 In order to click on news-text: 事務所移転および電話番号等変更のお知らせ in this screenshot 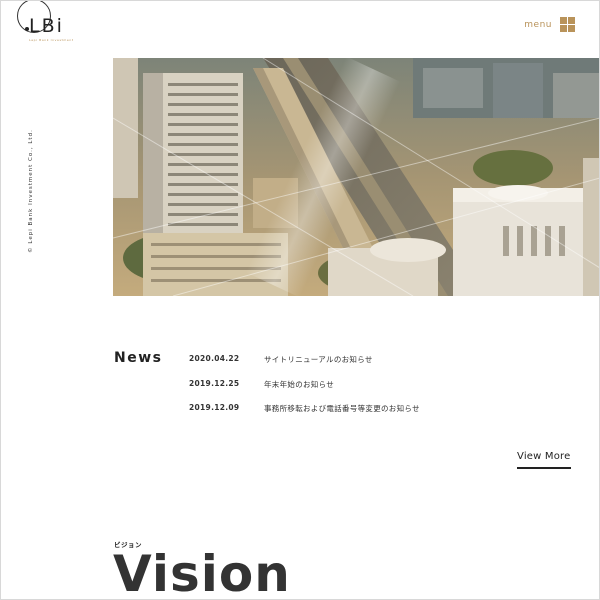, I will do `click(342, 408)`.